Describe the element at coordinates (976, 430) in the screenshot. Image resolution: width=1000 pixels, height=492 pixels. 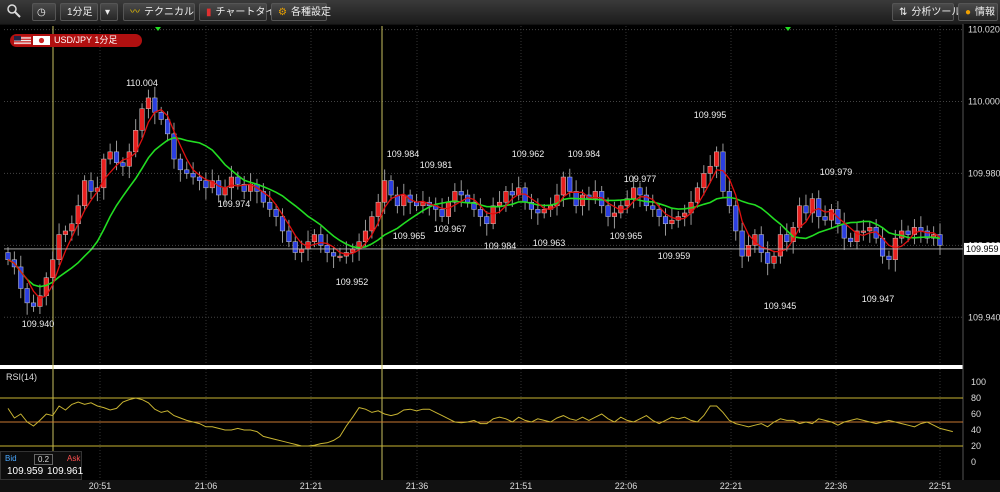
I see `rsi-tick-label: 40` at that location.